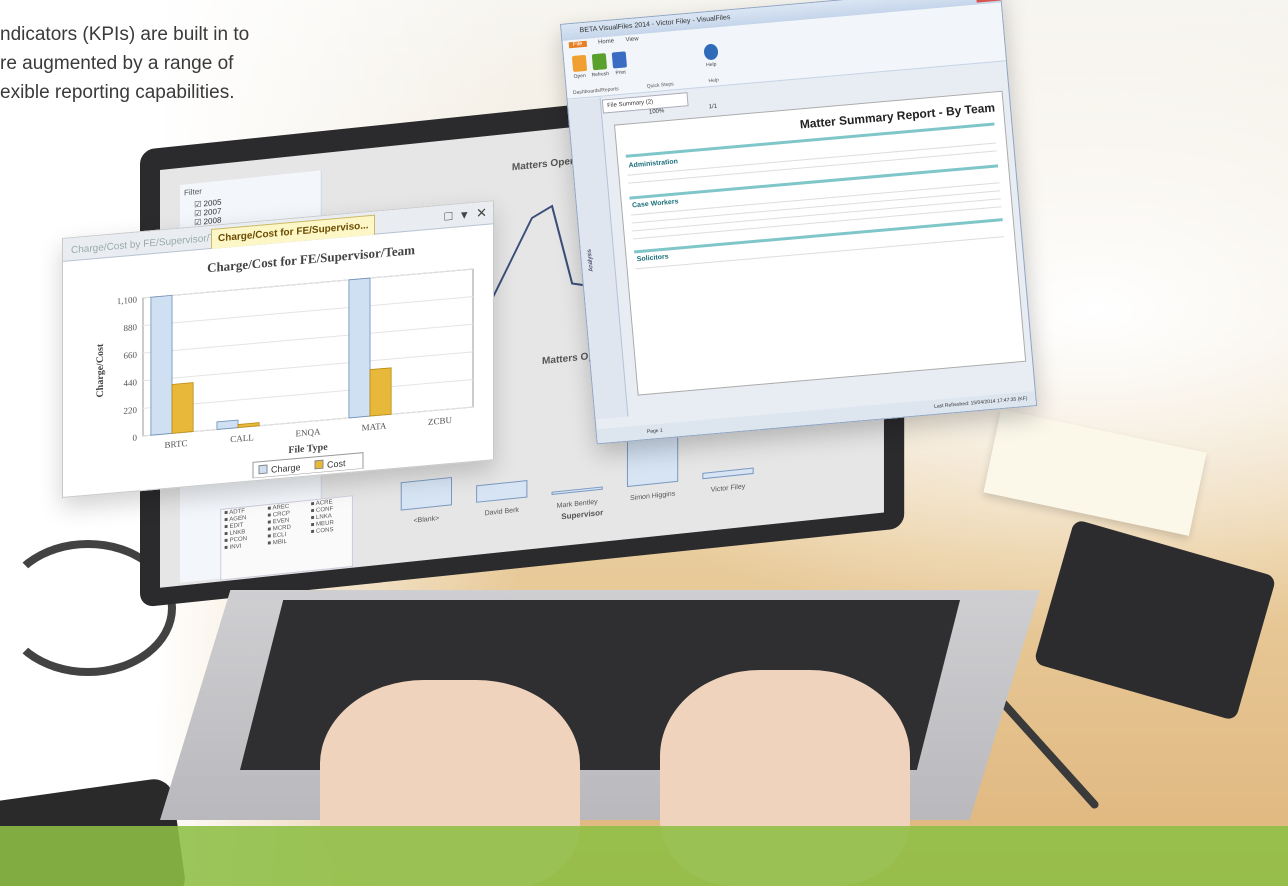  Describe the element at coordinates (619, 60) in the screenshot. I see `print-icon` at that location.